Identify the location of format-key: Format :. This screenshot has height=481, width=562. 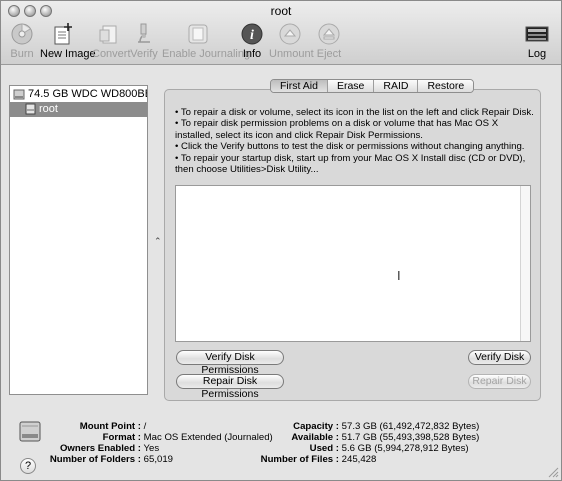
(121, 437).